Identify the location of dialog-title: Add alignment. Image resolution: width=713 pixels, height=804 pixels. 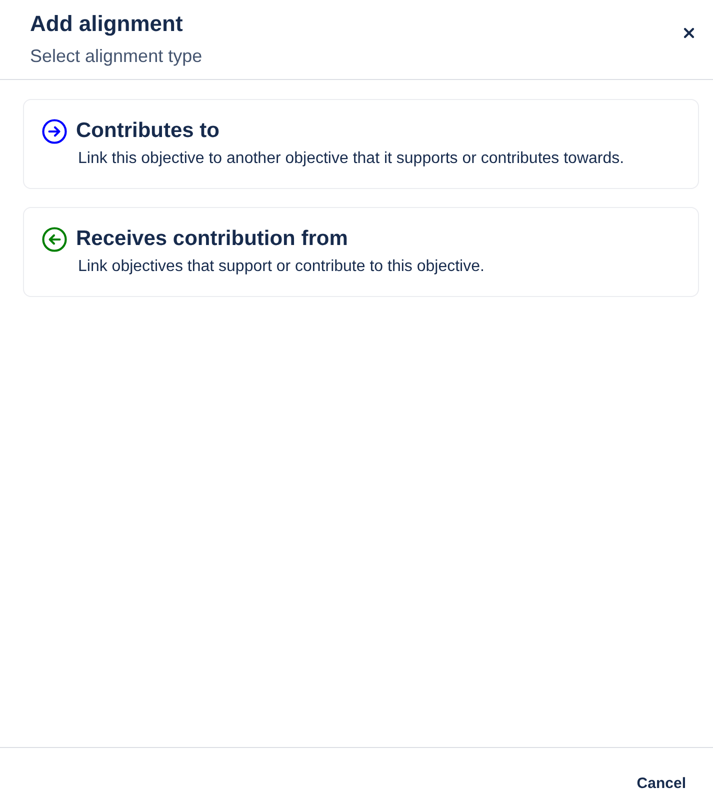
(107, 24).